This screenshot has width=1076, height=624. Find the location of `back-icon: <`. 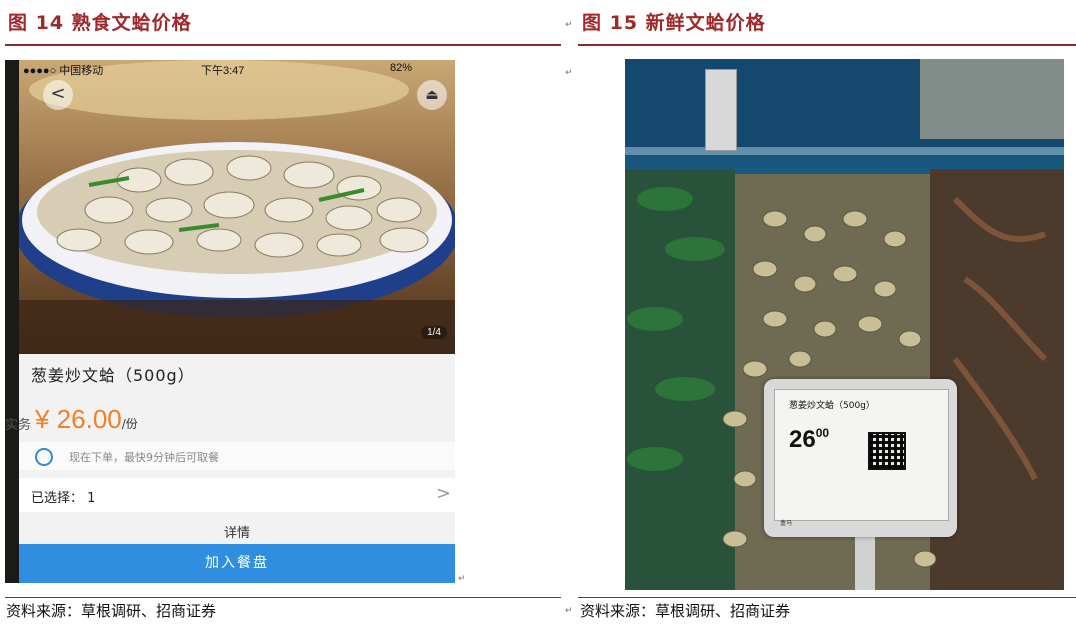

back-icon: < is located at coordinates (58, 93).